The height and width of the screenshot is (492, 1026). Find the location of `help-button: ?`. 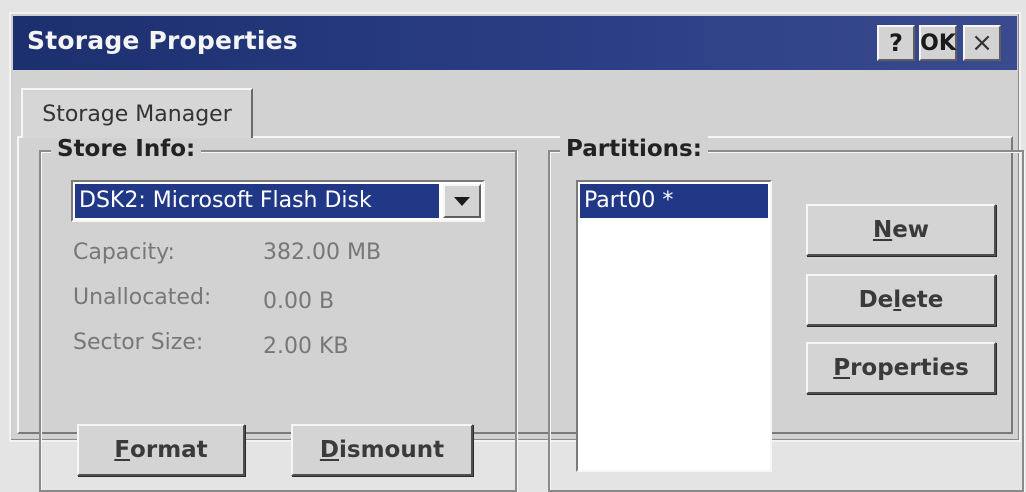

help-button: ? is located at coordinates (896, 43).